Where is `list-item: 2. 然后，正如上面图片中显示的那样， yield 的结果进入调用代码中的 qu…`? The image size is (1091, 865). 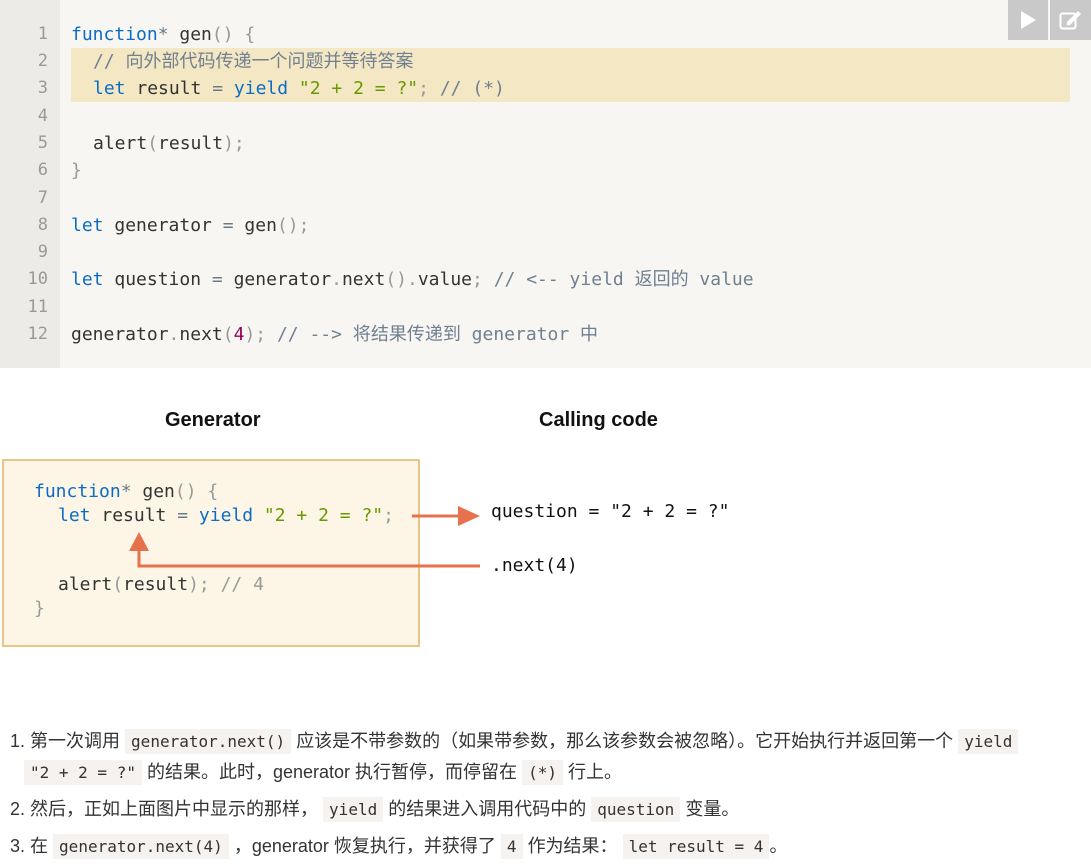
list-item: 2. 然后，正如上面图片中显示的那样， yield 的结果进入调用代码中的 qu… is located at coordinates (549, 809).